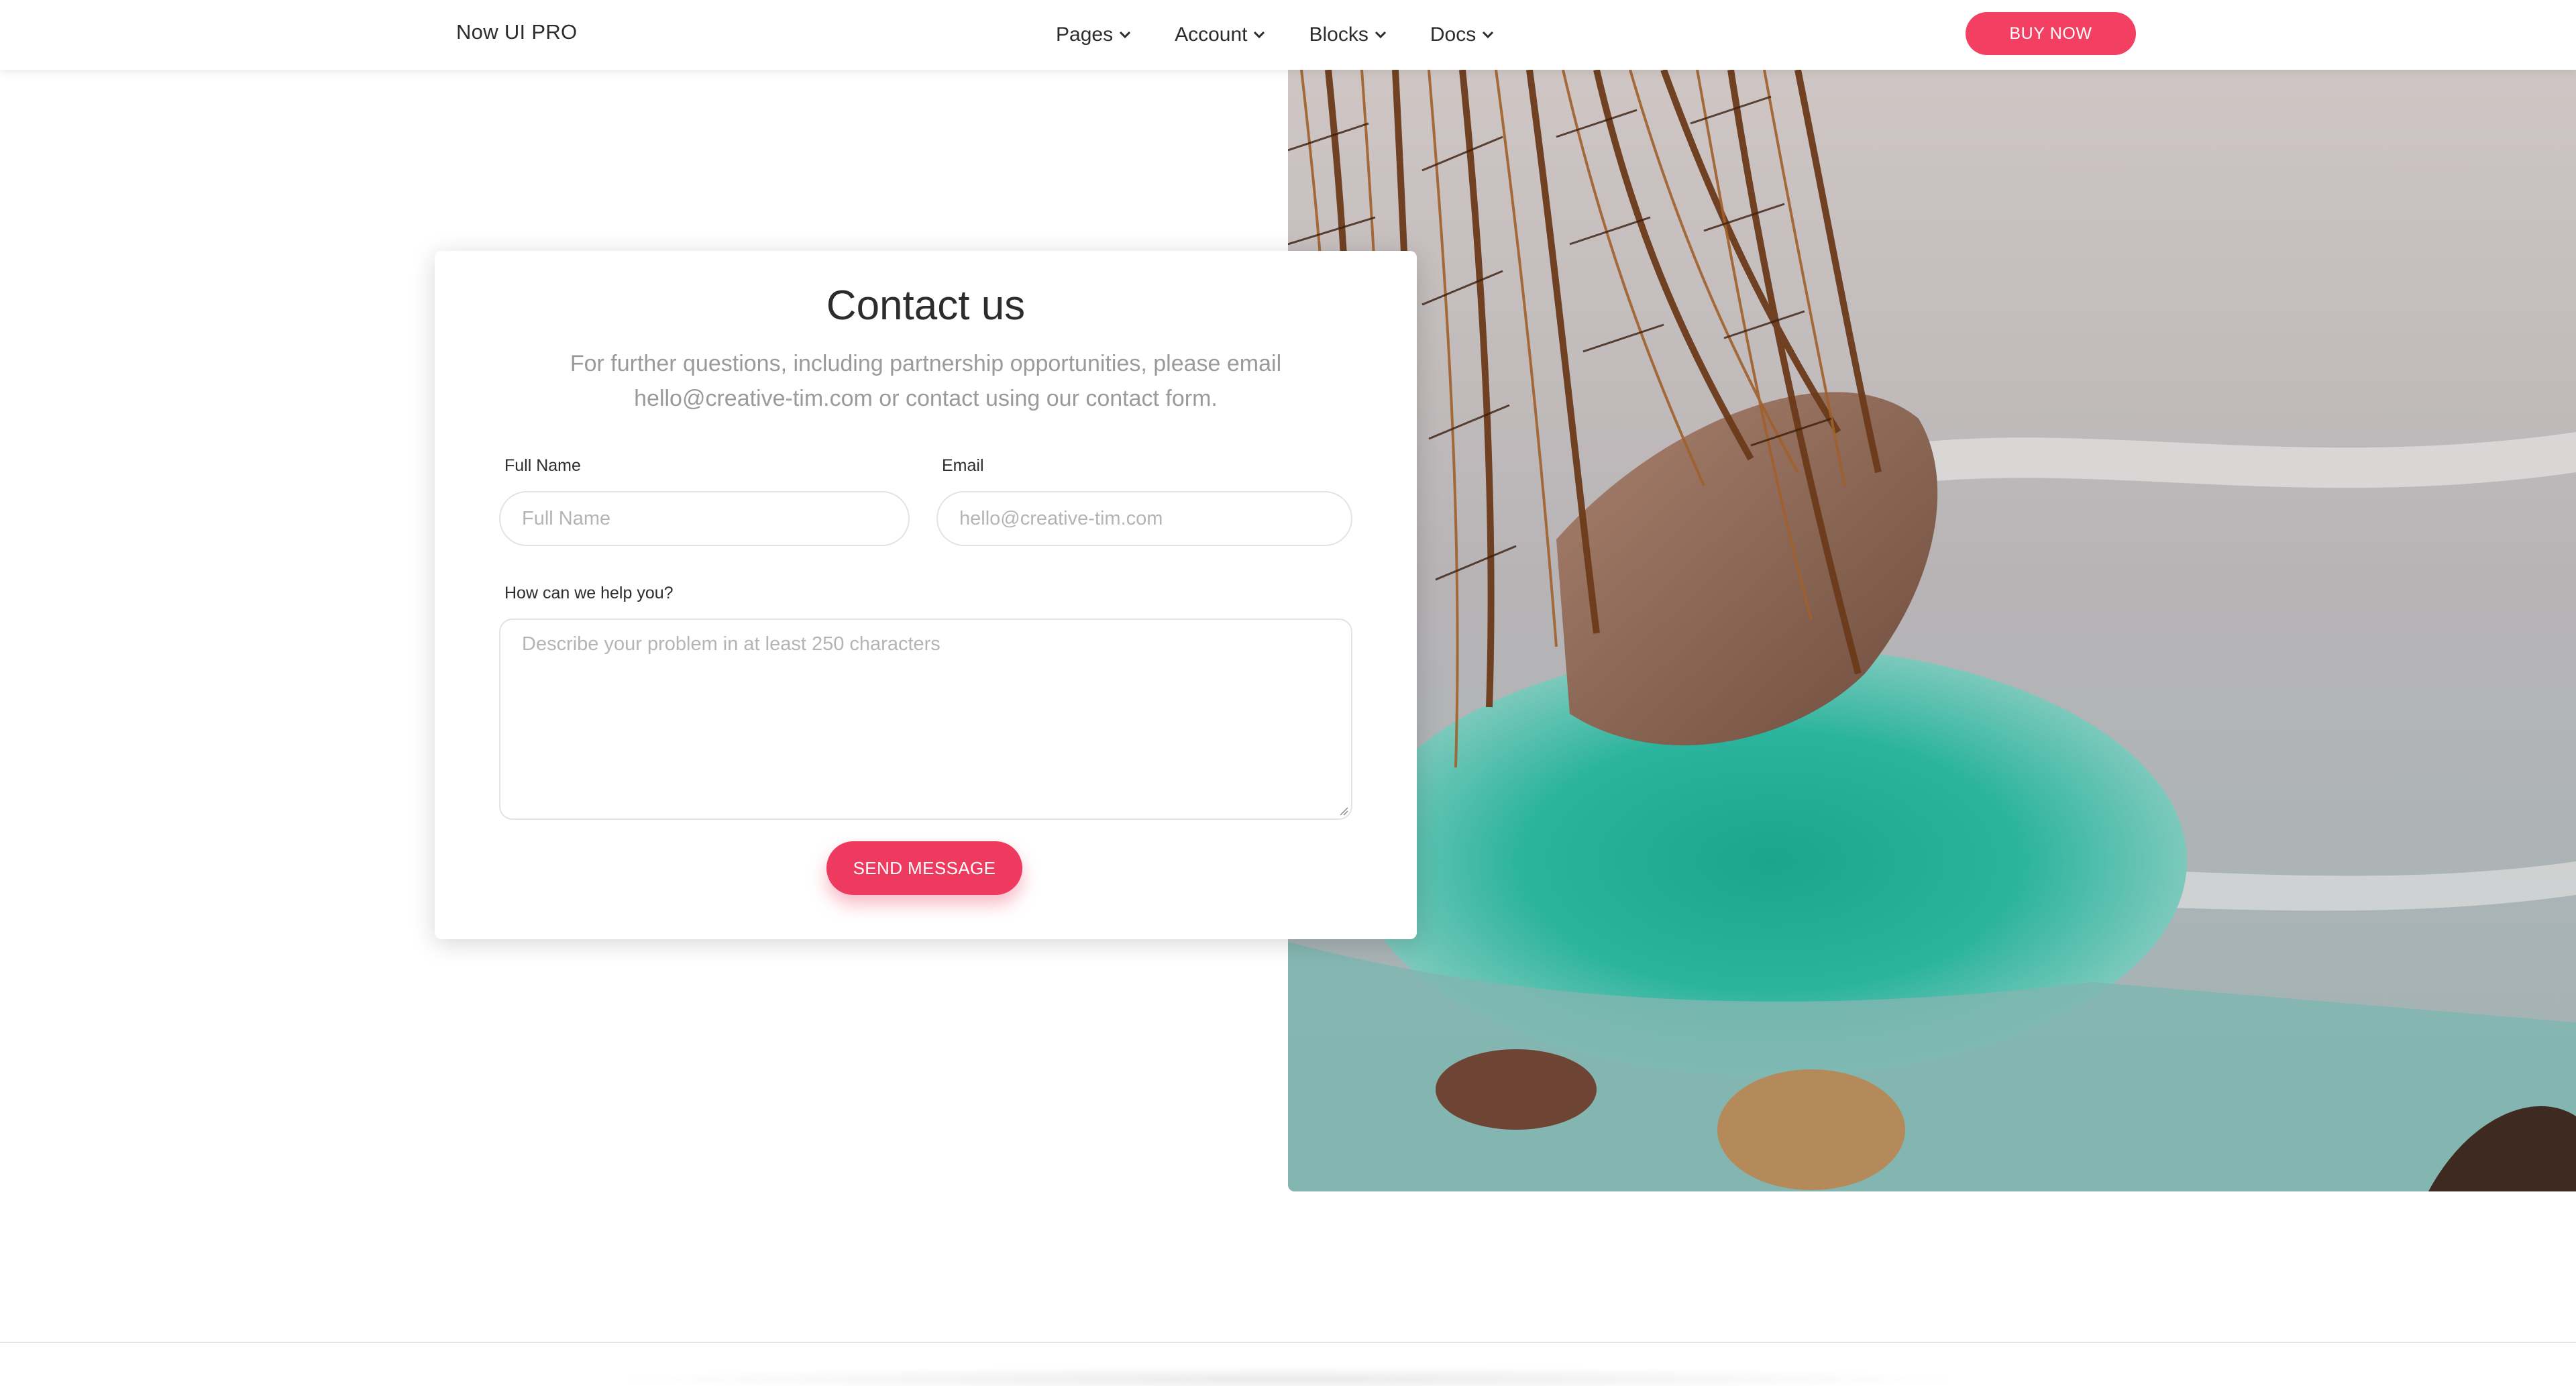  What do you see at coordinates (566, 518) in the screenshot?
I see `full-name-placeholder: Full Name` at bounding box center [566, 518].